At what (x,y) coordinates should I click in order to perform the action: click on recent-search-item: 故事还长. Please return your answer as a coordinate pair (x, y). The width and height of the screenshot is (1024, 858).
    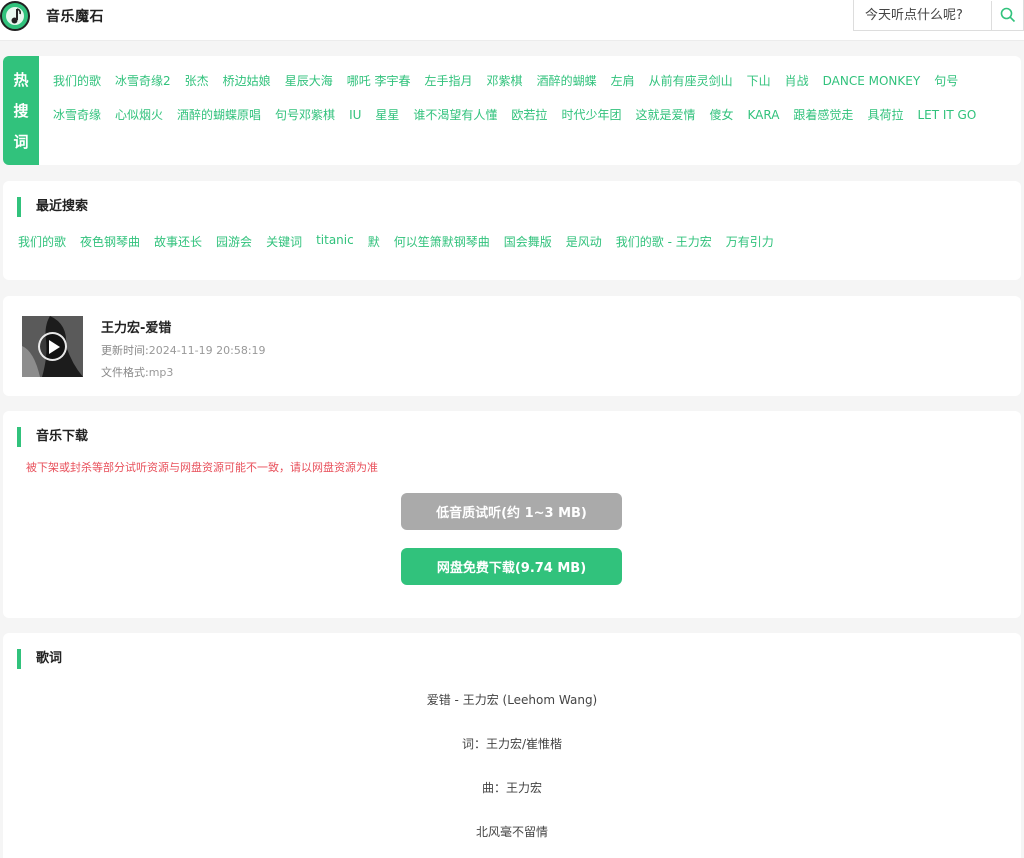
    Looking at the image, I should click on (178, 241).